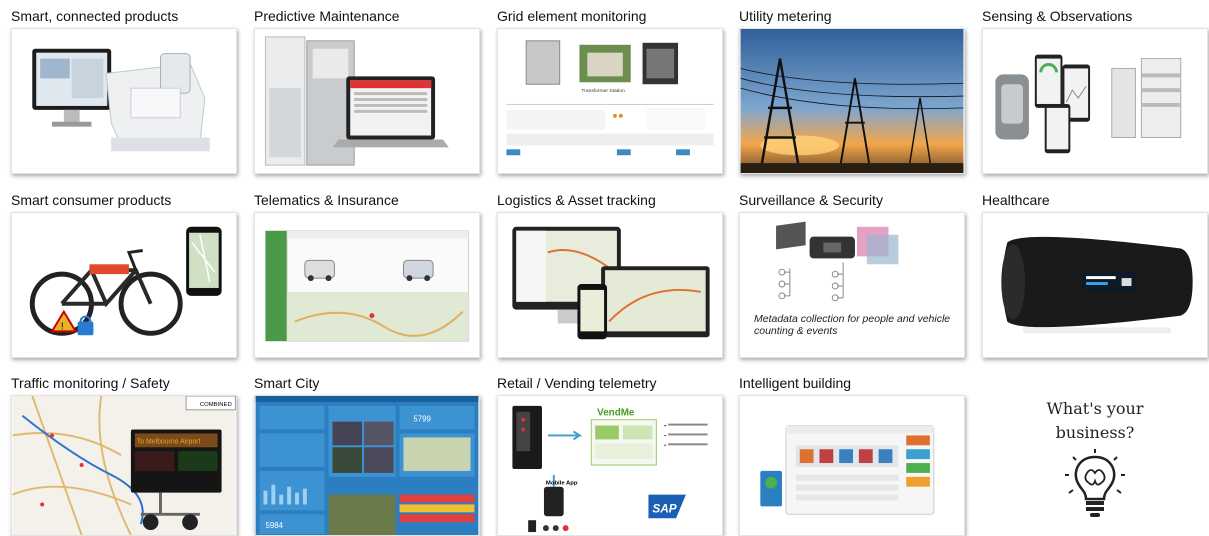  What do you see at coordinates (287, 383) in the screenshot?
I see `tile-label: Smart City` at bounding box center [287, 383].